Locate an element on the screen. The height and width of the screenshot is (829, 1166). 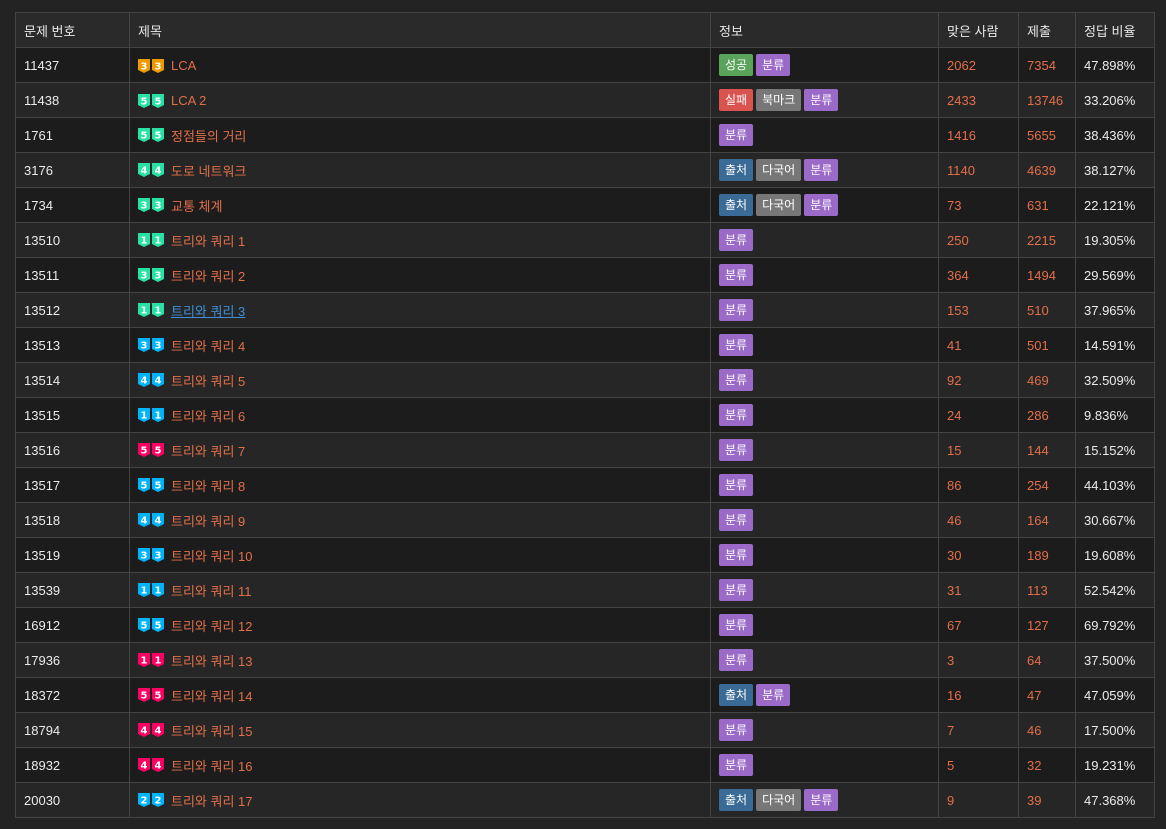
solved-count-link: 153 is located at coordinates (978, 310).